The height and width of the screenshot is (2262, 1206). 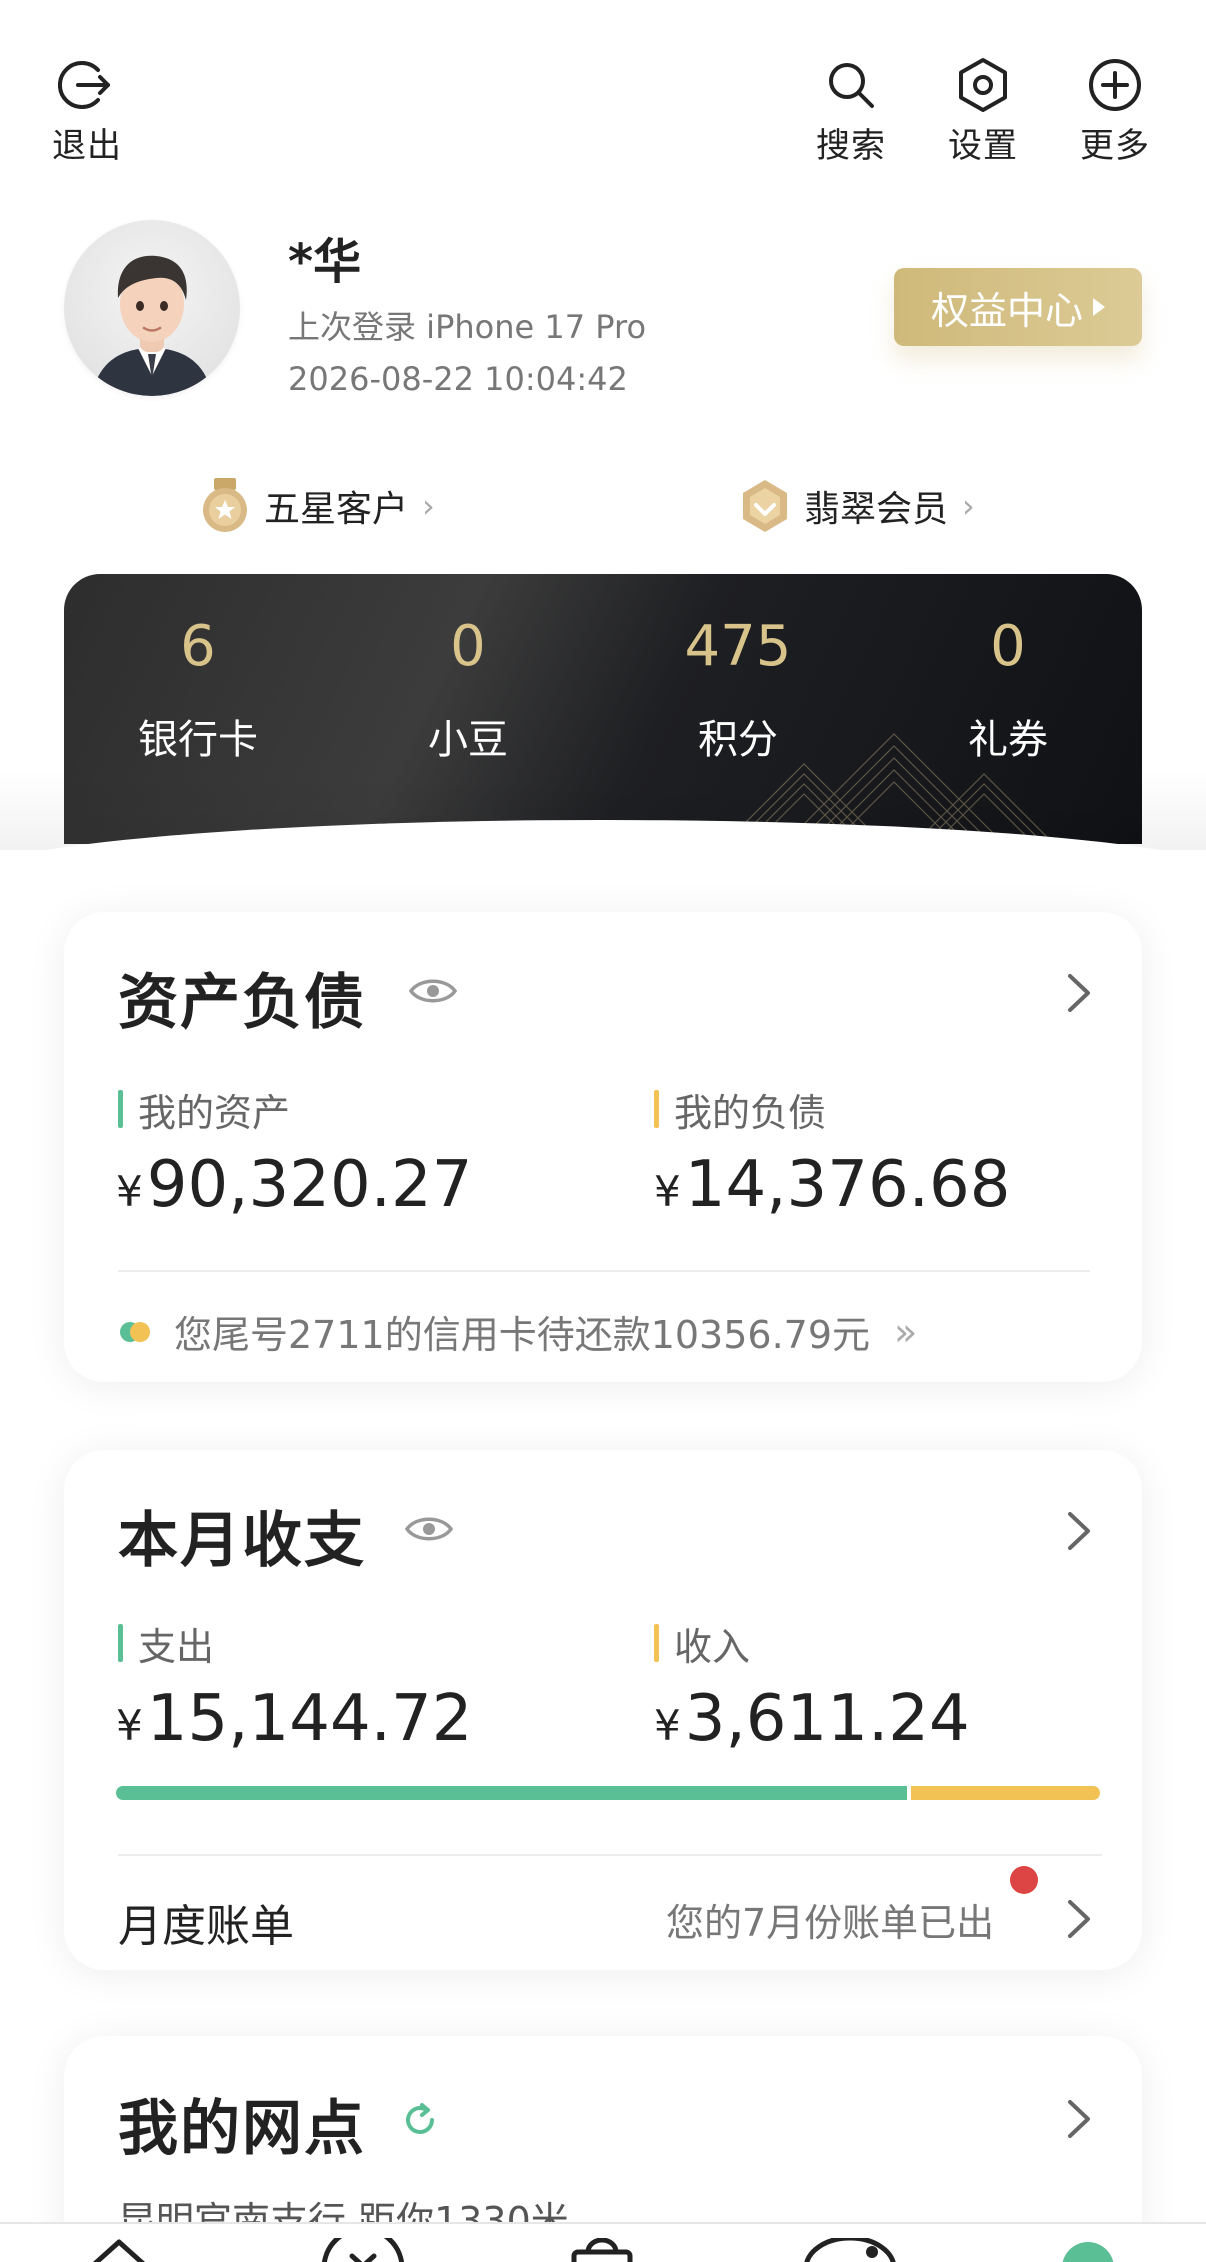 What do you see at coordinates (87, 111) in the screenshot?
I see `logout-button: 退出` at bounding box center [87, 111].